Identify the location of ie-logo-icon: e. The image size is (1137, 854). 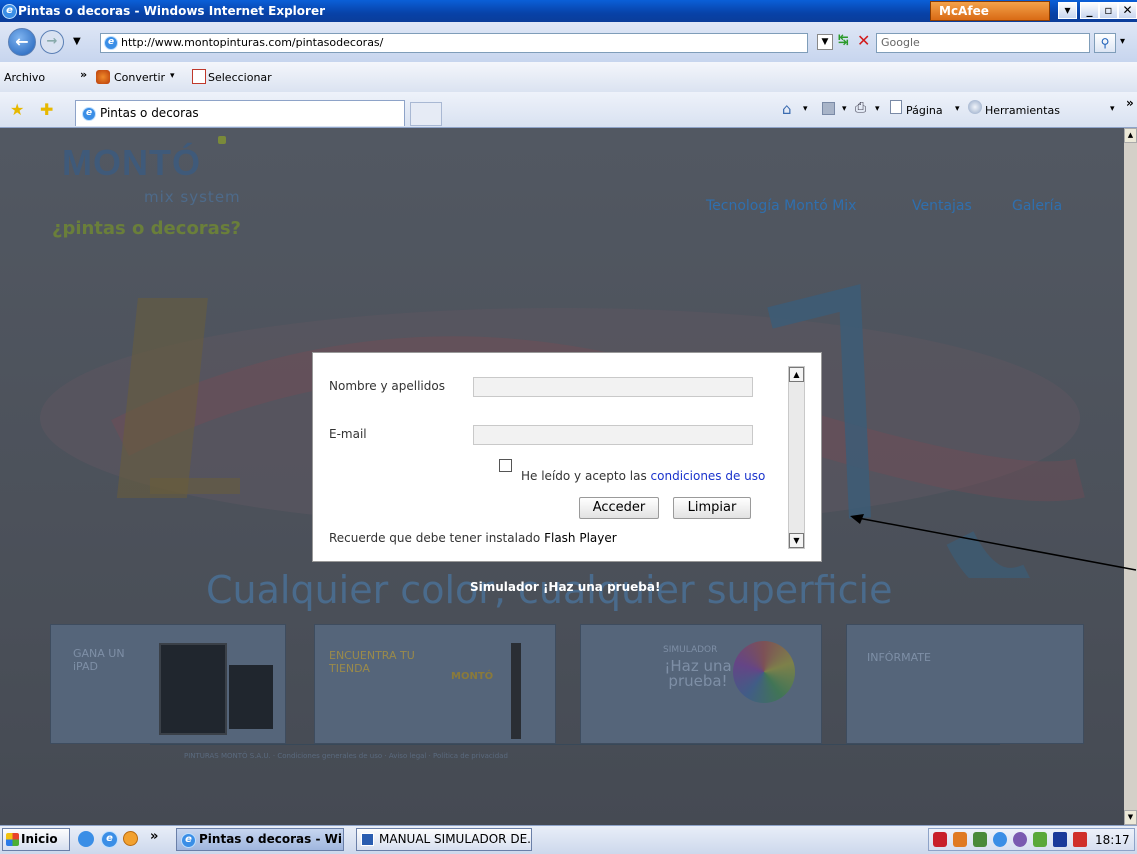
(9, 11).